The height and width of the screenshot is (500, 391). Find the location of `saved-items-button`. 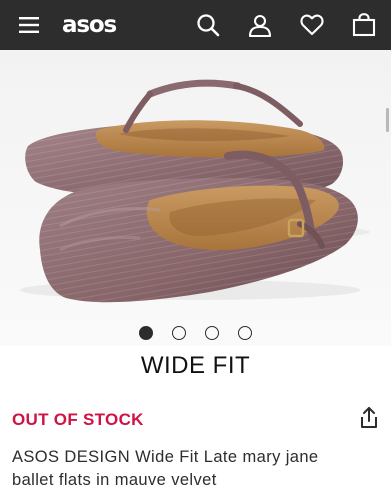

saved-items-button is located at coordinates (312, 25).